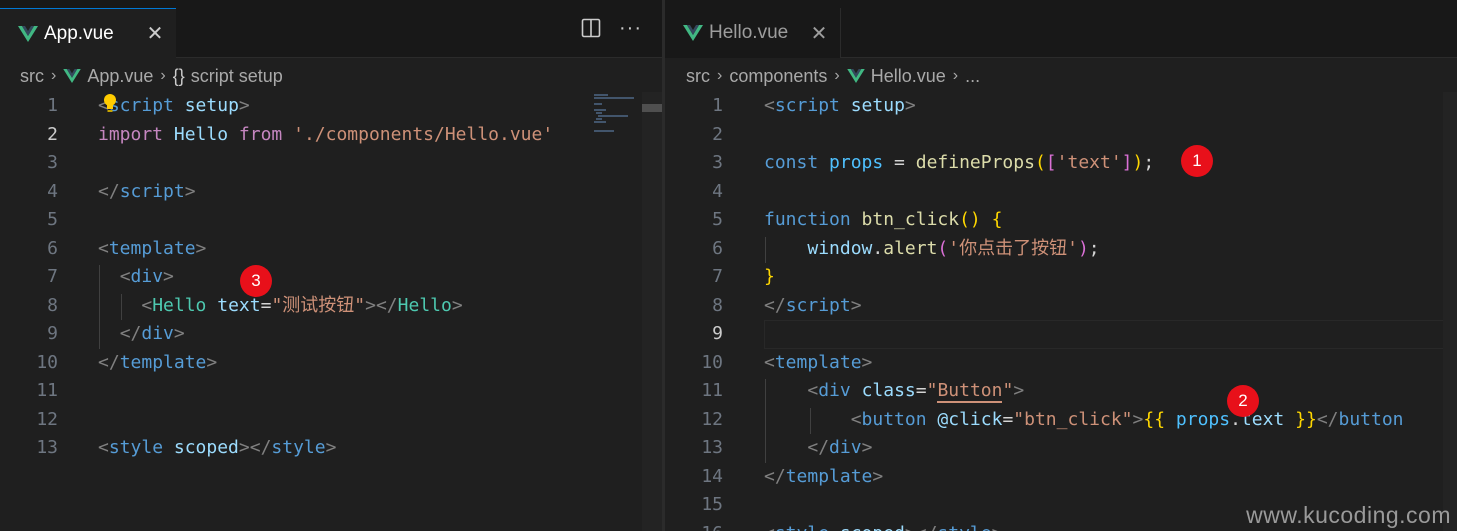  Describe the element at coordinates (331, 163) in the screenshot. I see `code-line: 3` at that location.